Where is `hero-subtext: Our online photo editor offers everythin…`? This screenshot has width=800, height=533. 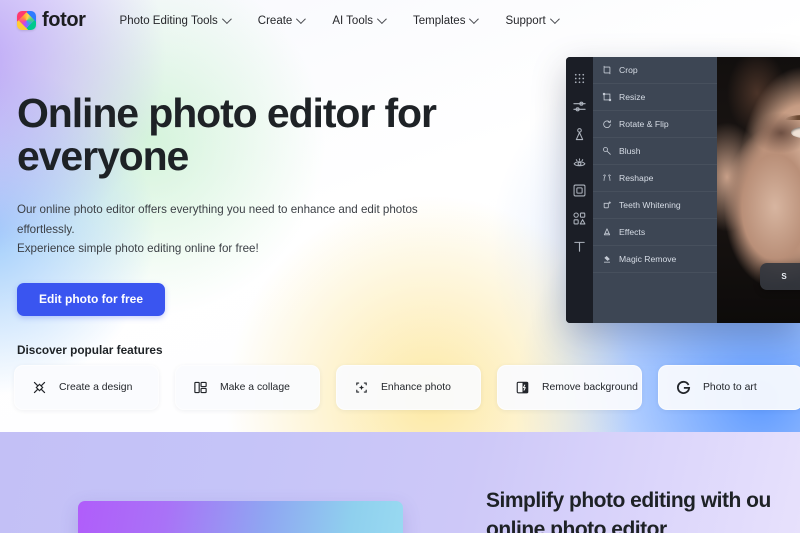 hero-subtext: Our online photo editor offers everythin… is located at coordinates (247, 229).